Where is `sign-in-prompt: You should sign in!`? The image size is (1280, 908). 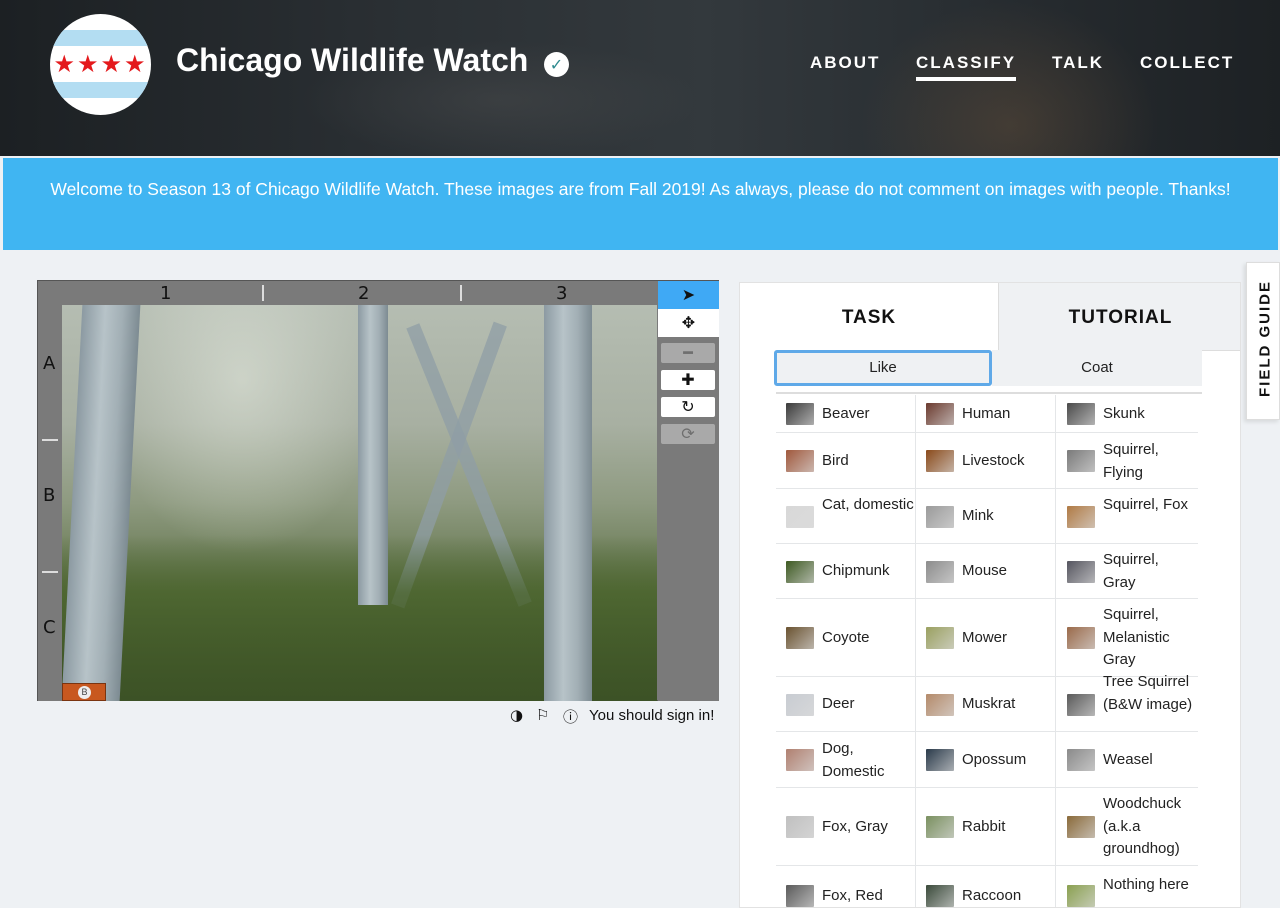 sign-in-prompt: You should sign in! is located at coordinates (651, 715).